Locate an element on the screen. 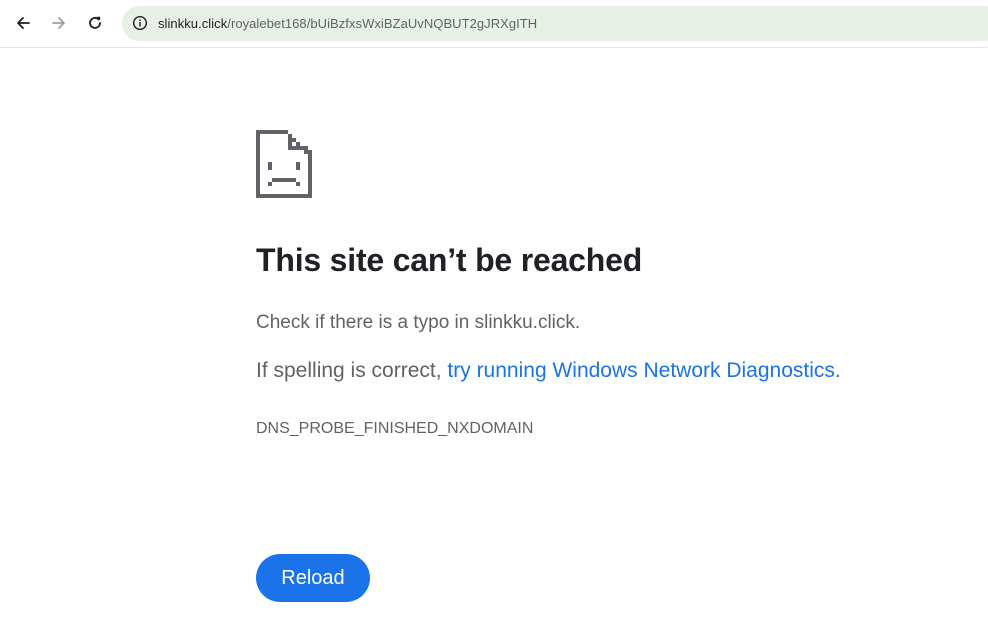 The height and width of the screenshot is (632, 988). page-title: This site can’t be reached is located at coordinates (449, 260).